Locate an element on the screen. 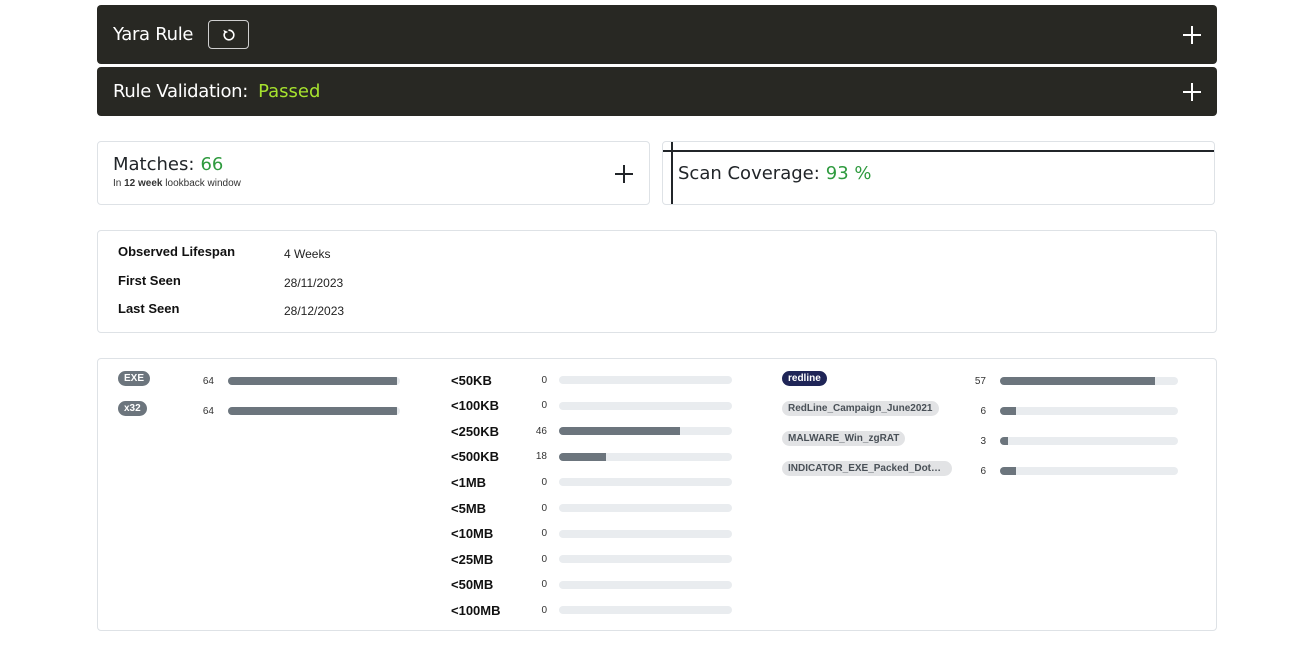  matches-label: Matches: is located at coordinates (154, 164).